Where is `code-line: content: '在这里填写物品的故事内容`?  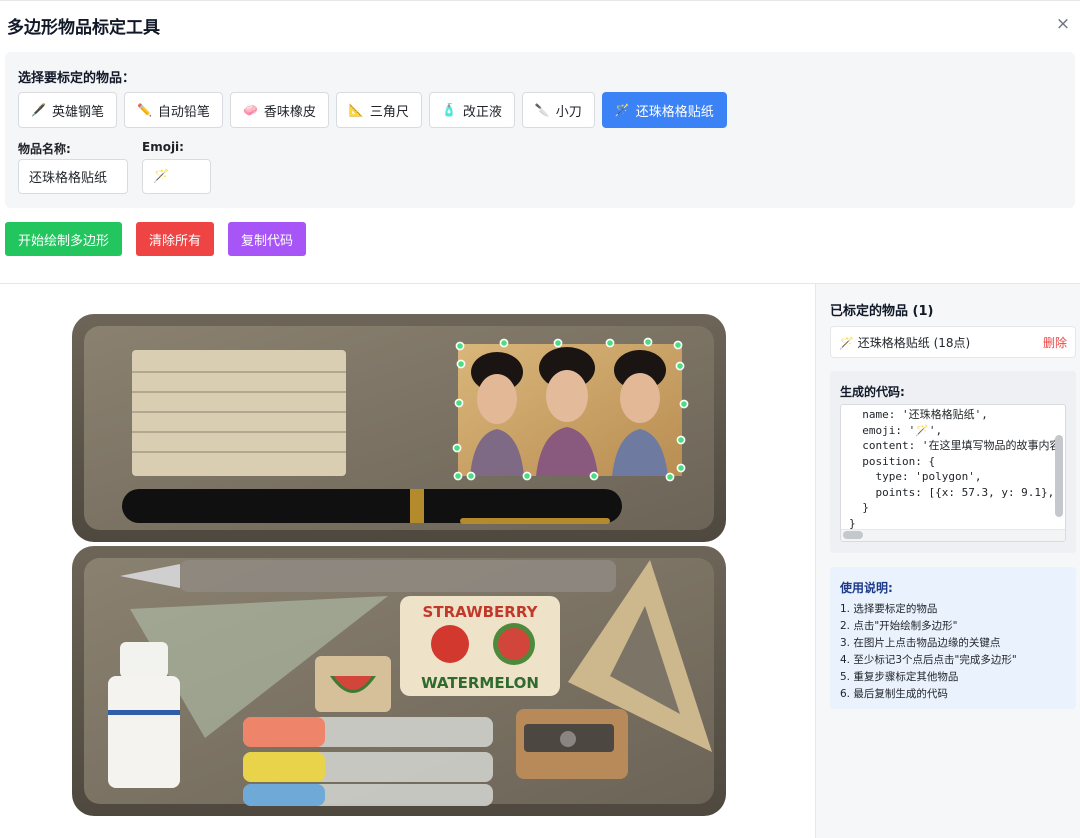
code-line: content: '在这里填写物品的故事内容 is located at coordinates (955, 445).